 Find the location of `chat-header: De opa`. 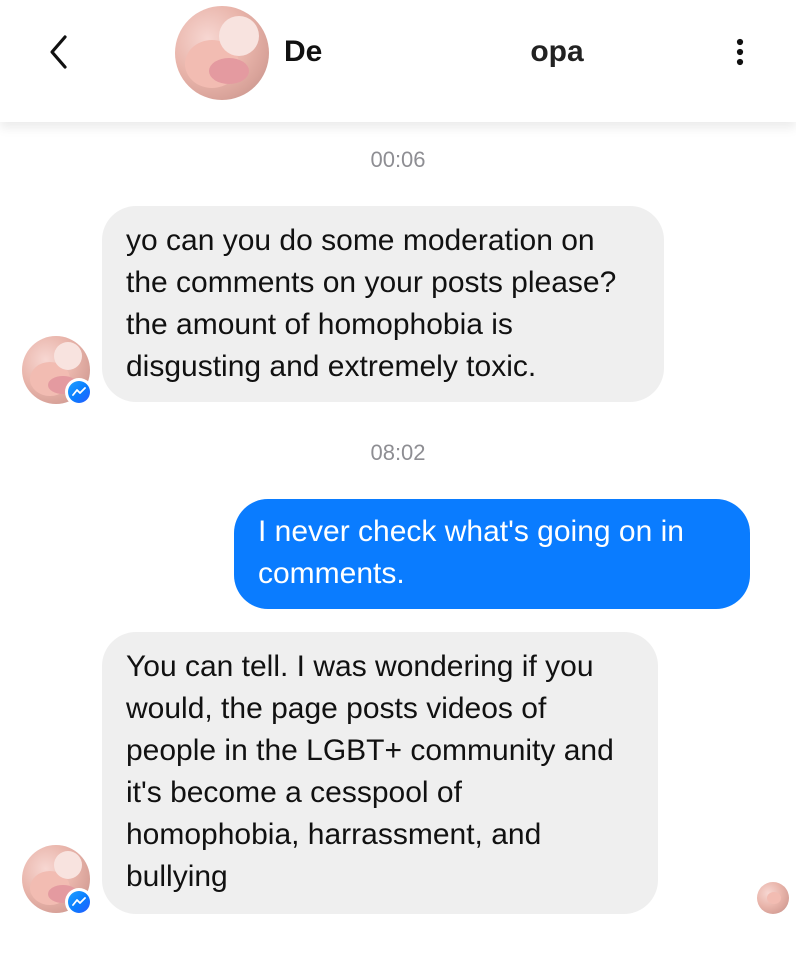

chat-header: De opa is located at coordinates (398, 61).